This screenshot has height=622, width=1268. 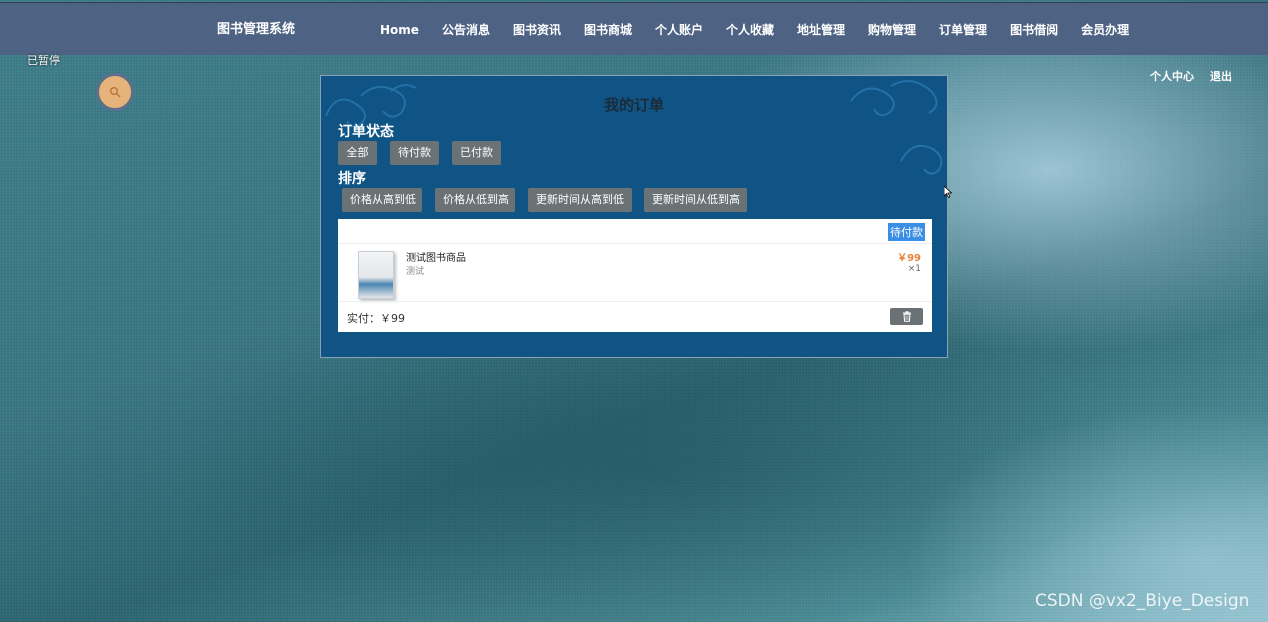 I want to click on search-icon, so click(x=115, y=92).